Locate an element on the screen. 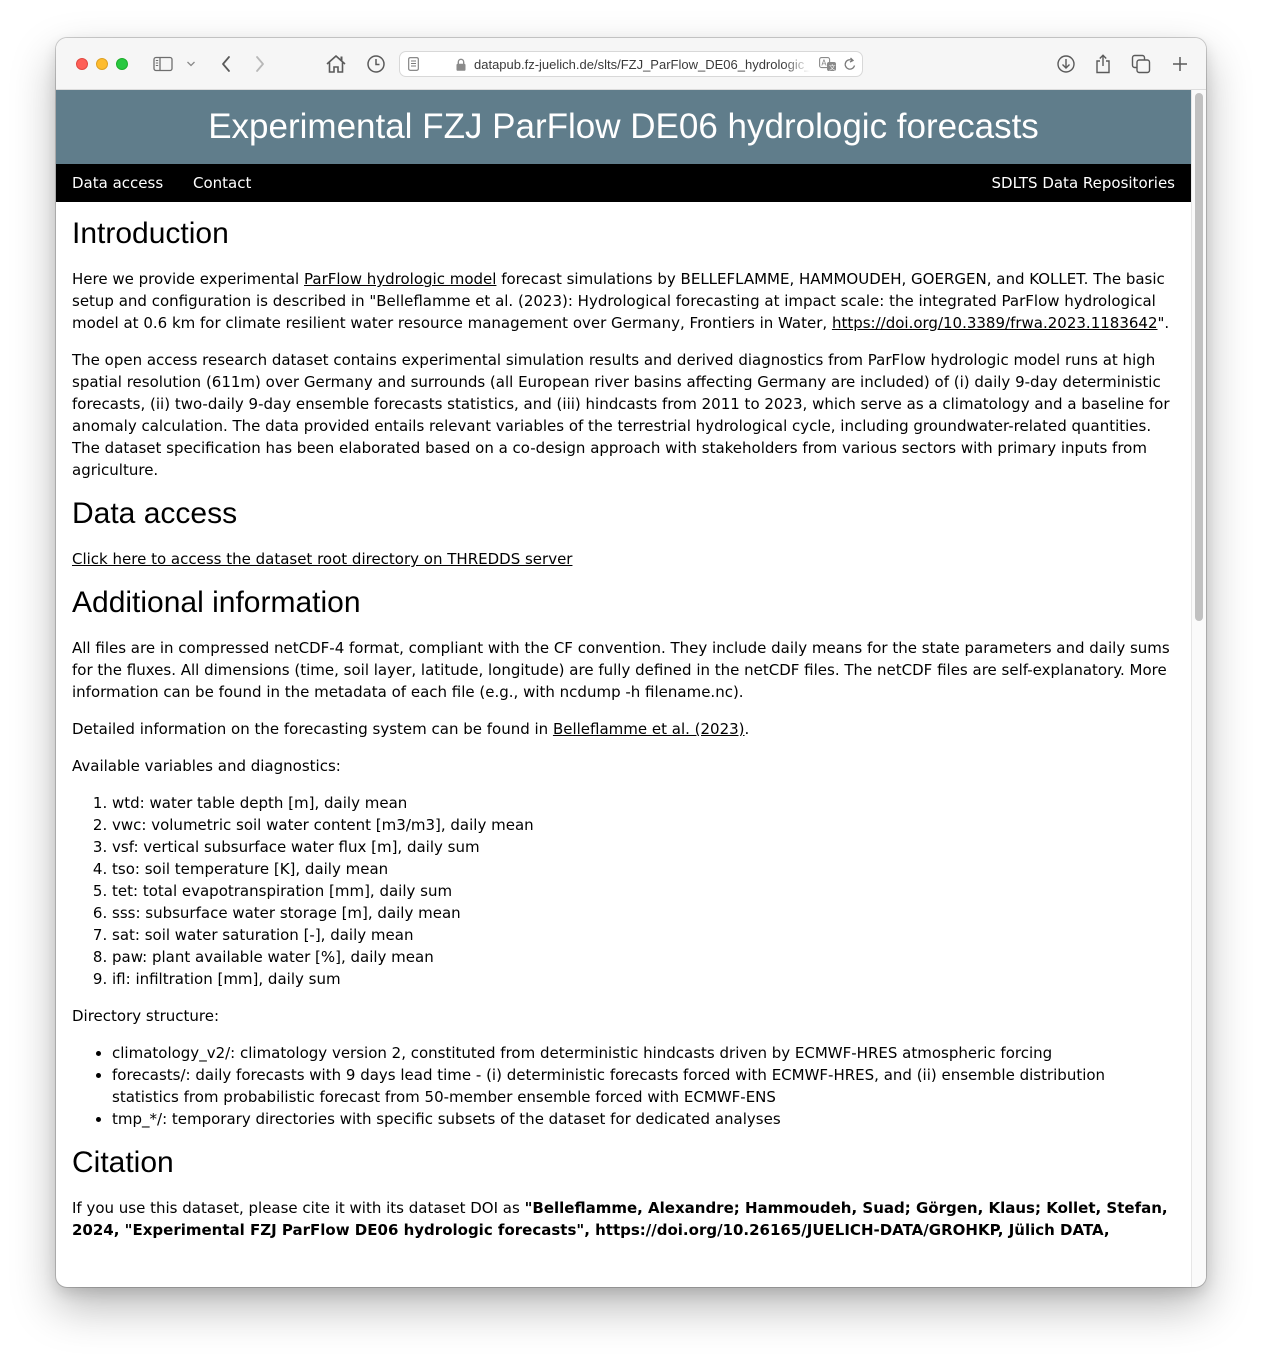 This screenshot has width=1262, height=1362. variables-label: Available variables and diagnostics: is located at coordinates (206, 766).